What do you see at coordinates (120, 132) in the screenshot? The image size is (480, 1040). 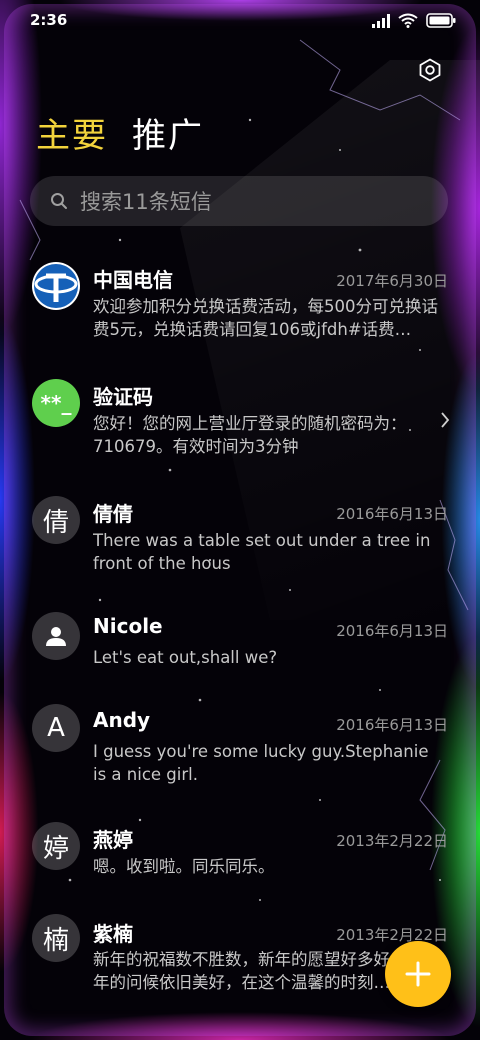 I see `tab-bar: 主要 推广` at bounding box center [120, 132].